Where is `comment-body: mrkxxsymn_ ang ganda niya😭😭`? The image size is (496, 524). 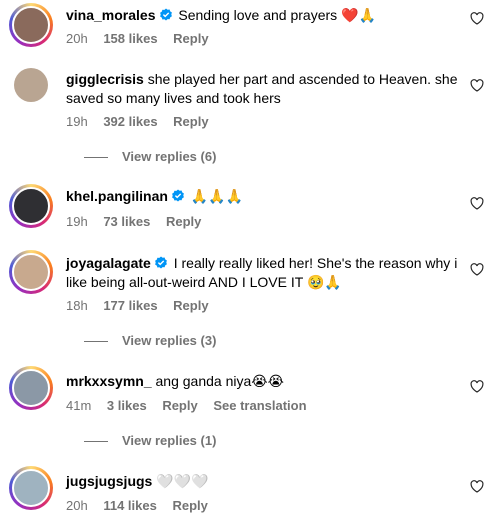
comment-body: mrkxxsymn_ ang ganda niya😭😭 is located at coordinates (263, 382).